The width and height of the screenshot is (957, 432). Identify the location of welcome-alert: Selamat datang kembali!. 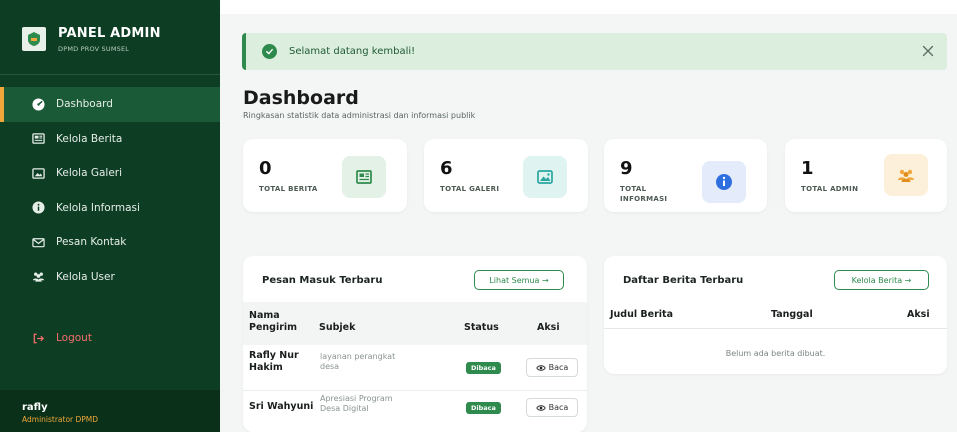
(594, 51).